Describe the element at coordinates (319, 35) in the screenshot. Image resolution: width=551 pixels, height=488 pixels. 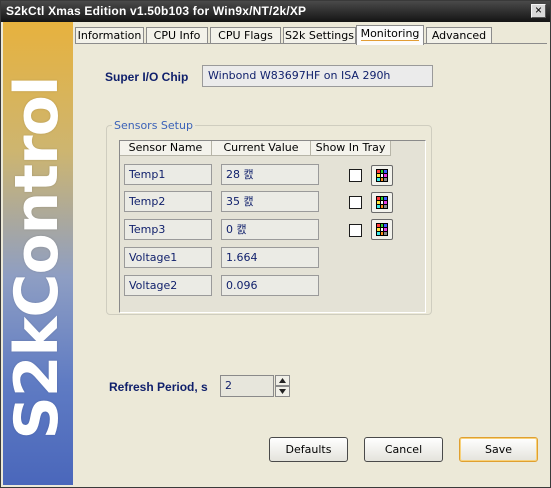
I see `tab-s2k-settings: S2k Settings` at that location.